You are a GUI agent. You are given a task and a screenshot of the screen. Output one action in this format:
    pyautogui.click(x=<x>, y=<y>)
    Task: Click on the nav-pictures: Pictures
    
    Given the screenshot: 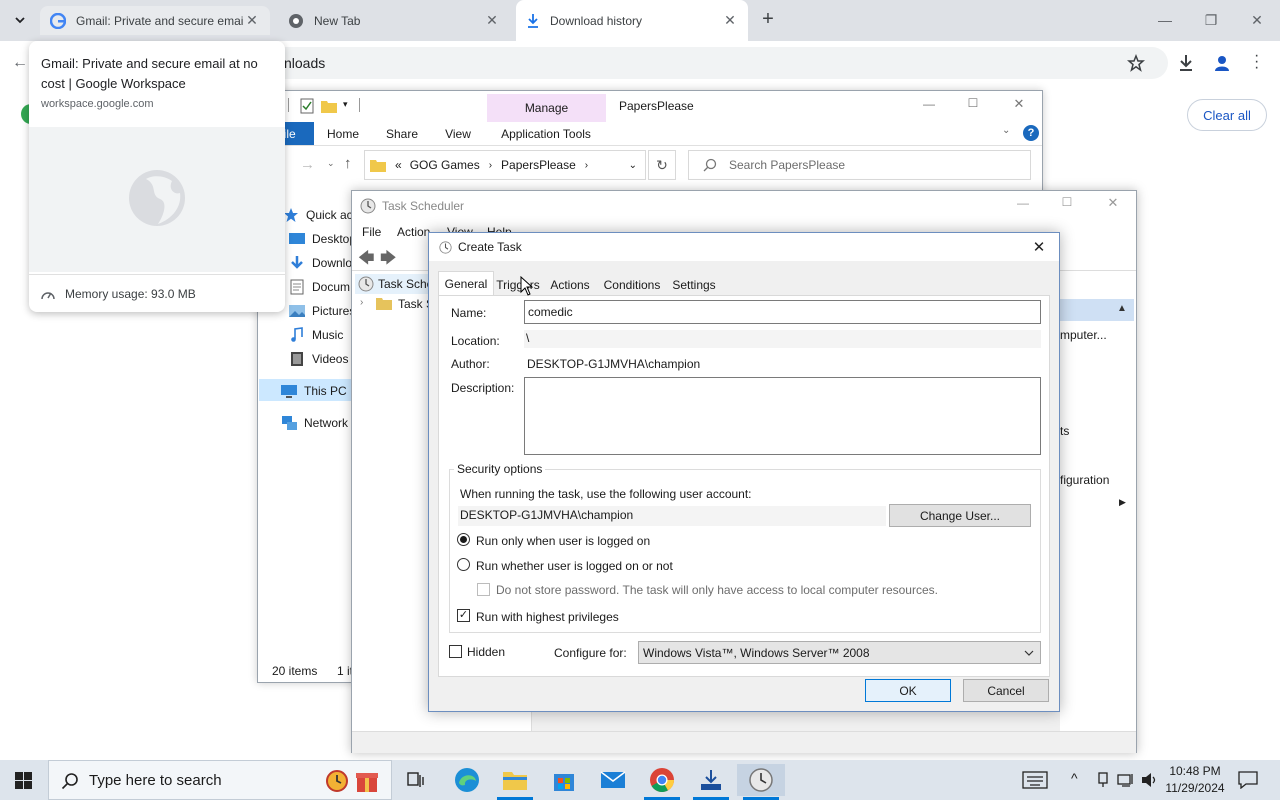 What is the action you would take?
    pyautogui.click(x=321, y=311)
    